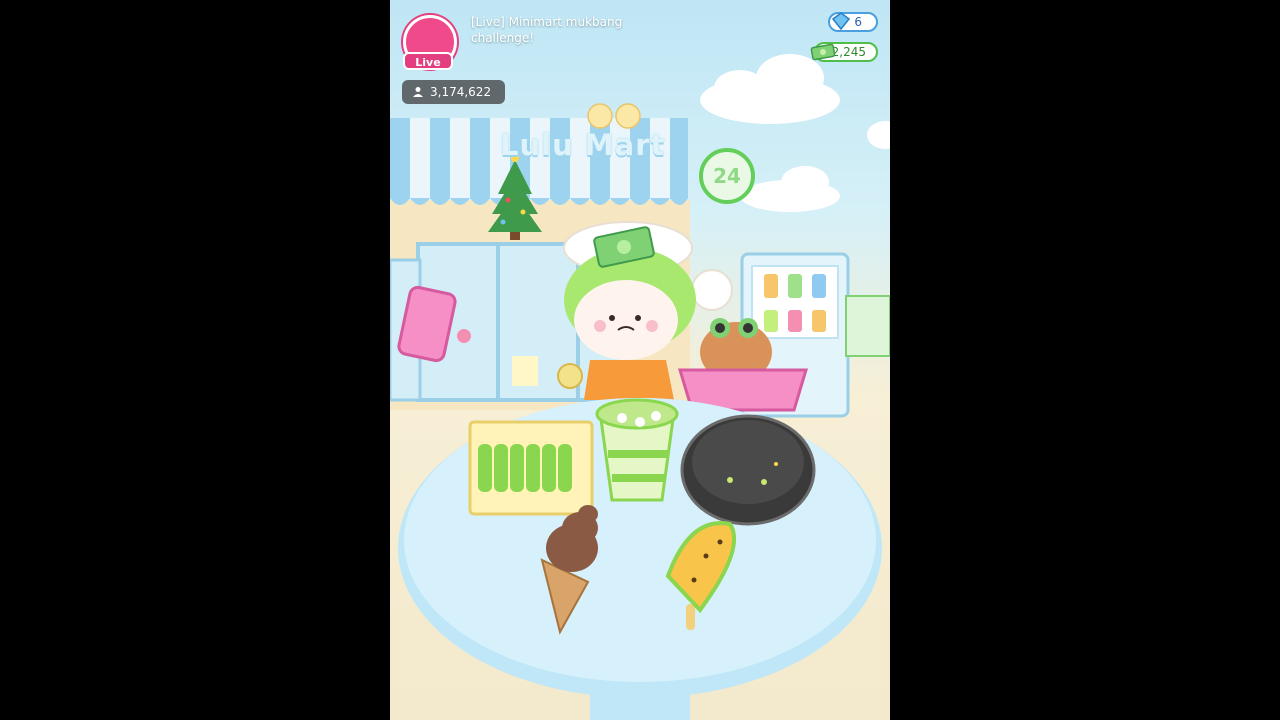  I want to click on gem-count: 6, so click(858, 22).